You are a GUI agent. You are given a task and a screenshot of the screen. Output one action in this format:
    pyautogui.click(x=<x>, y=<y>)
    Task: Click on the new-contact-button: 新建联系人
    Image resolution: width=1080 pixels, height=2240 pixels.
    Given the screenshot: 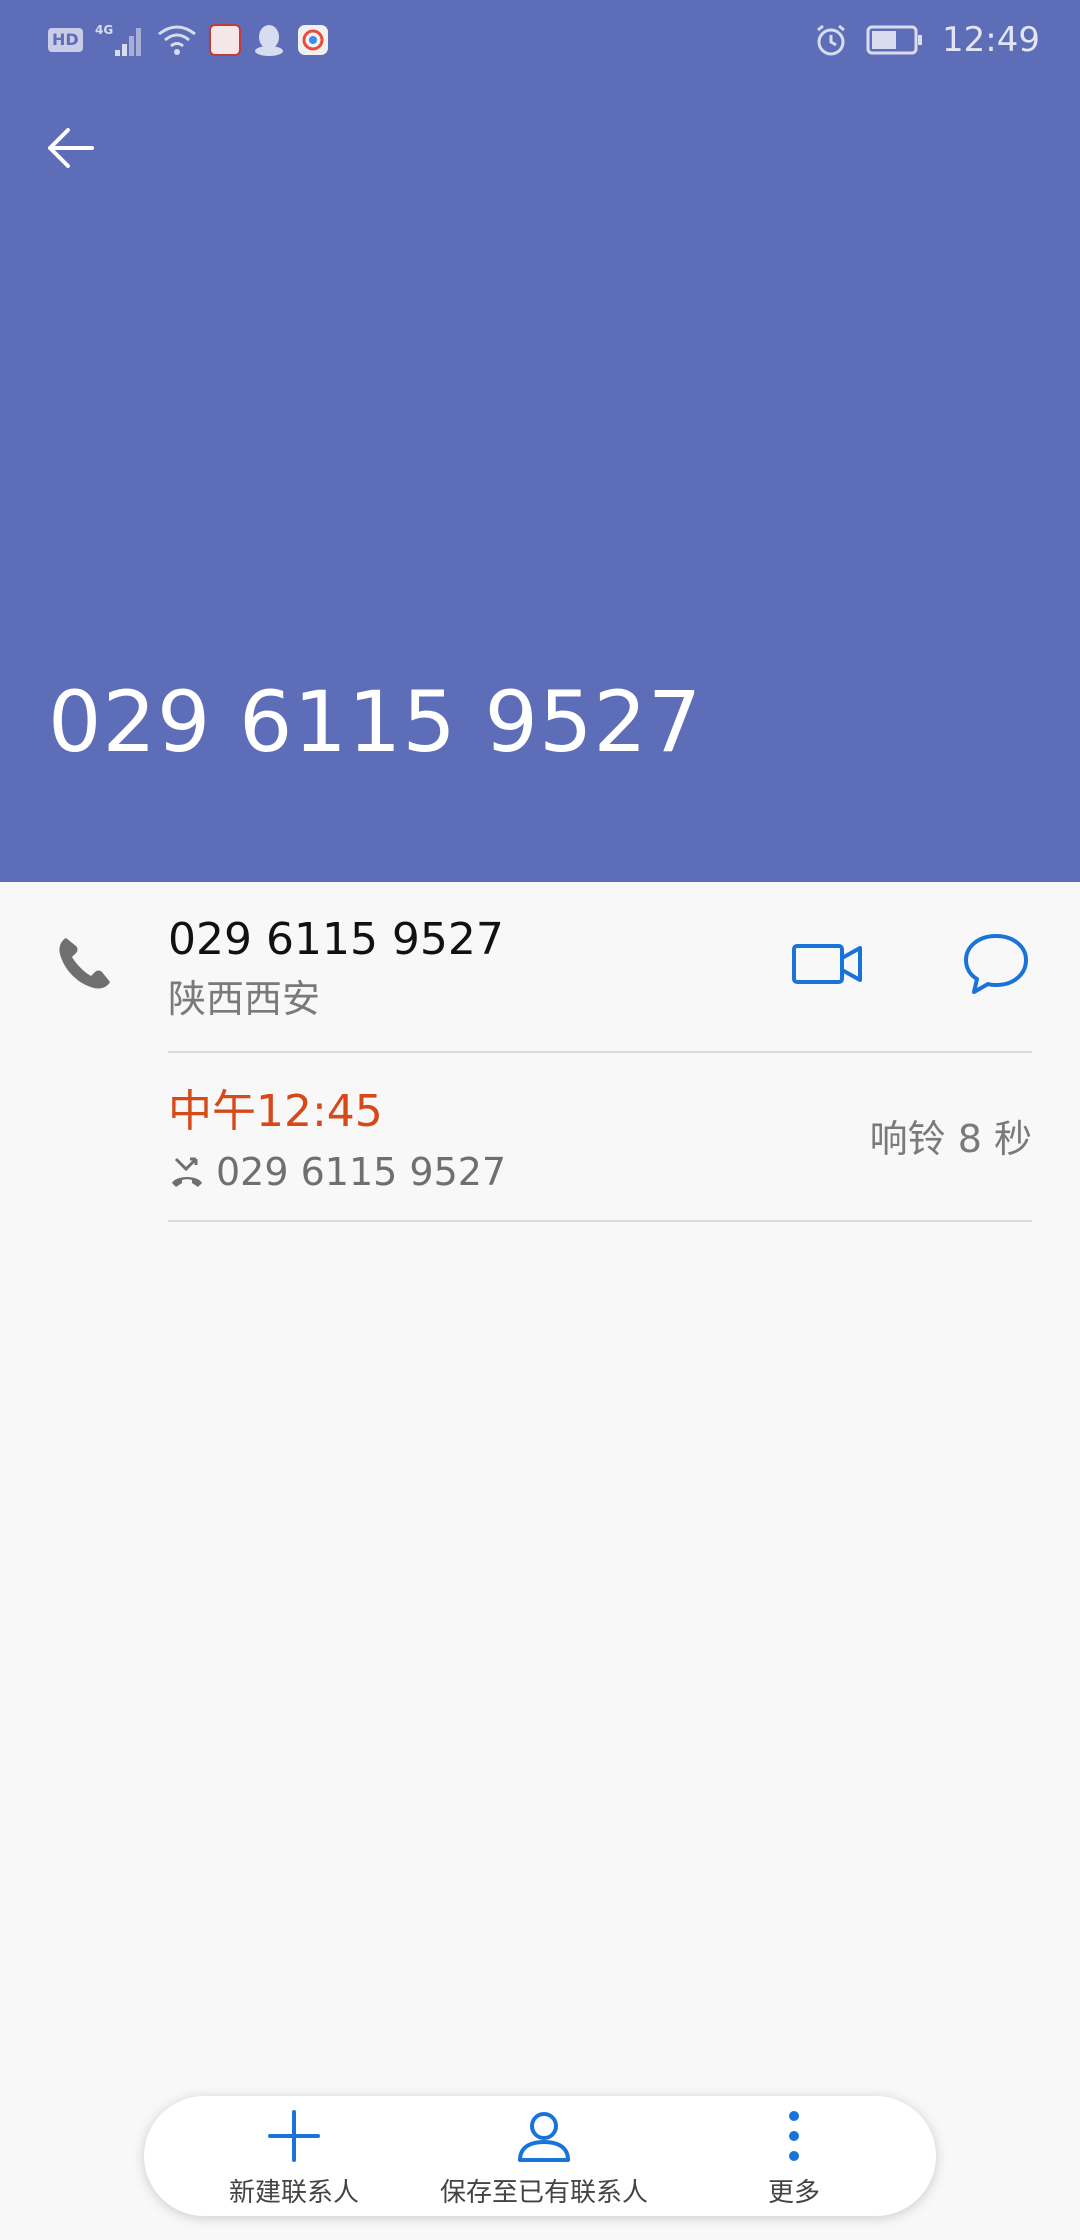 What is the action you would take?
    pyautogui.click(x=294, y=2156)
    